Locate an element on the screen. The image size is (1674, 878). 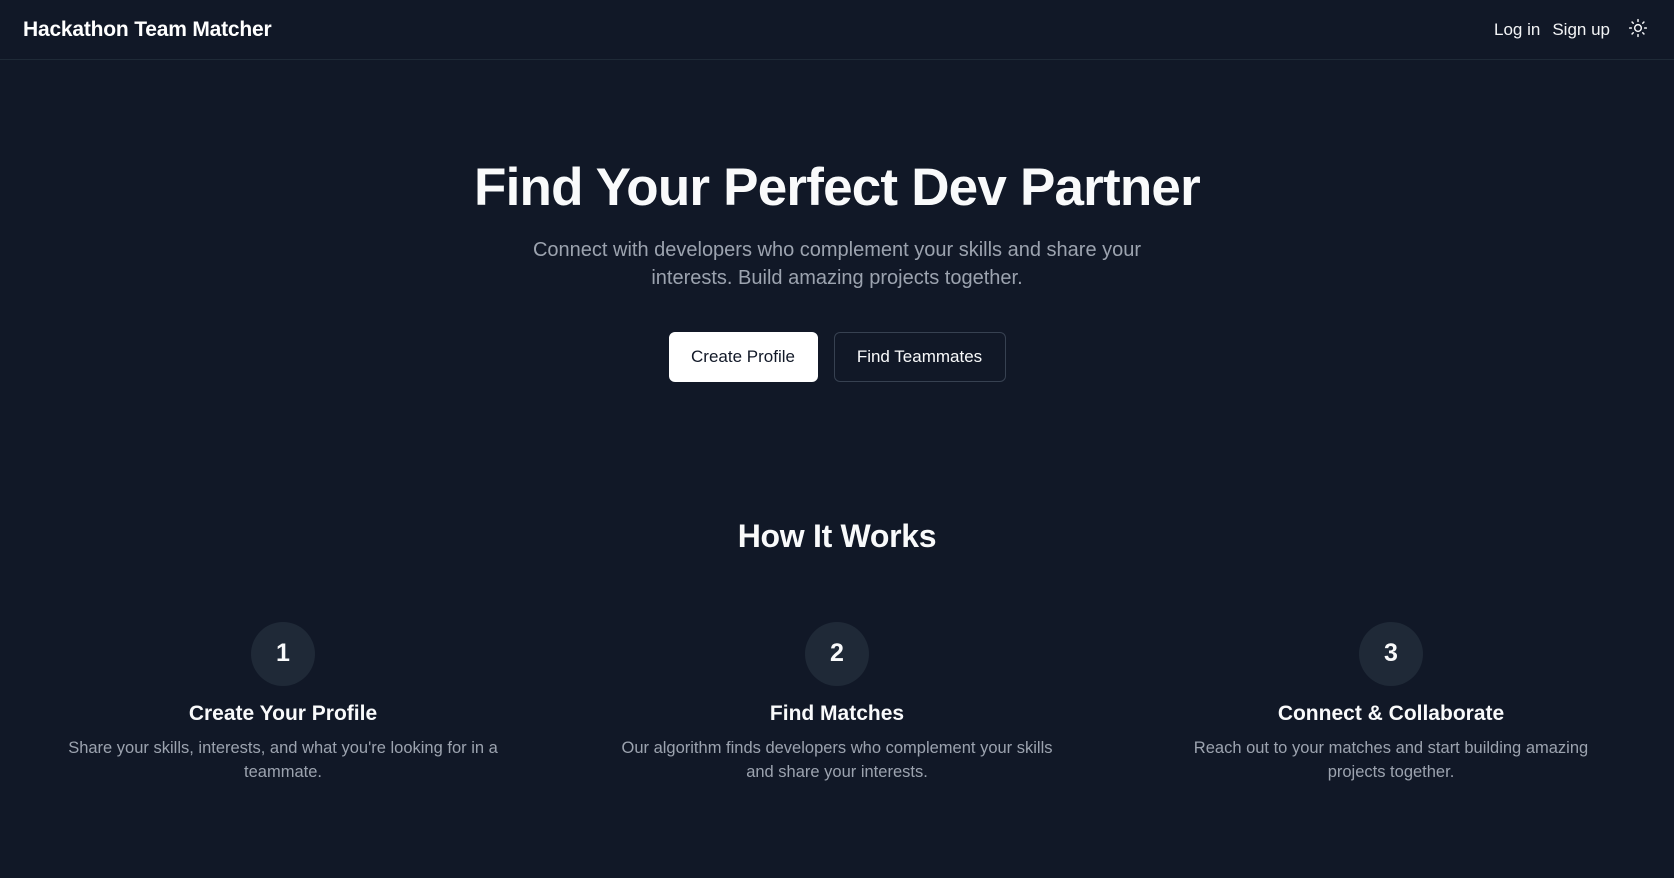
find-teammates-button: Find Teammates is located at coordinates (919, 356).